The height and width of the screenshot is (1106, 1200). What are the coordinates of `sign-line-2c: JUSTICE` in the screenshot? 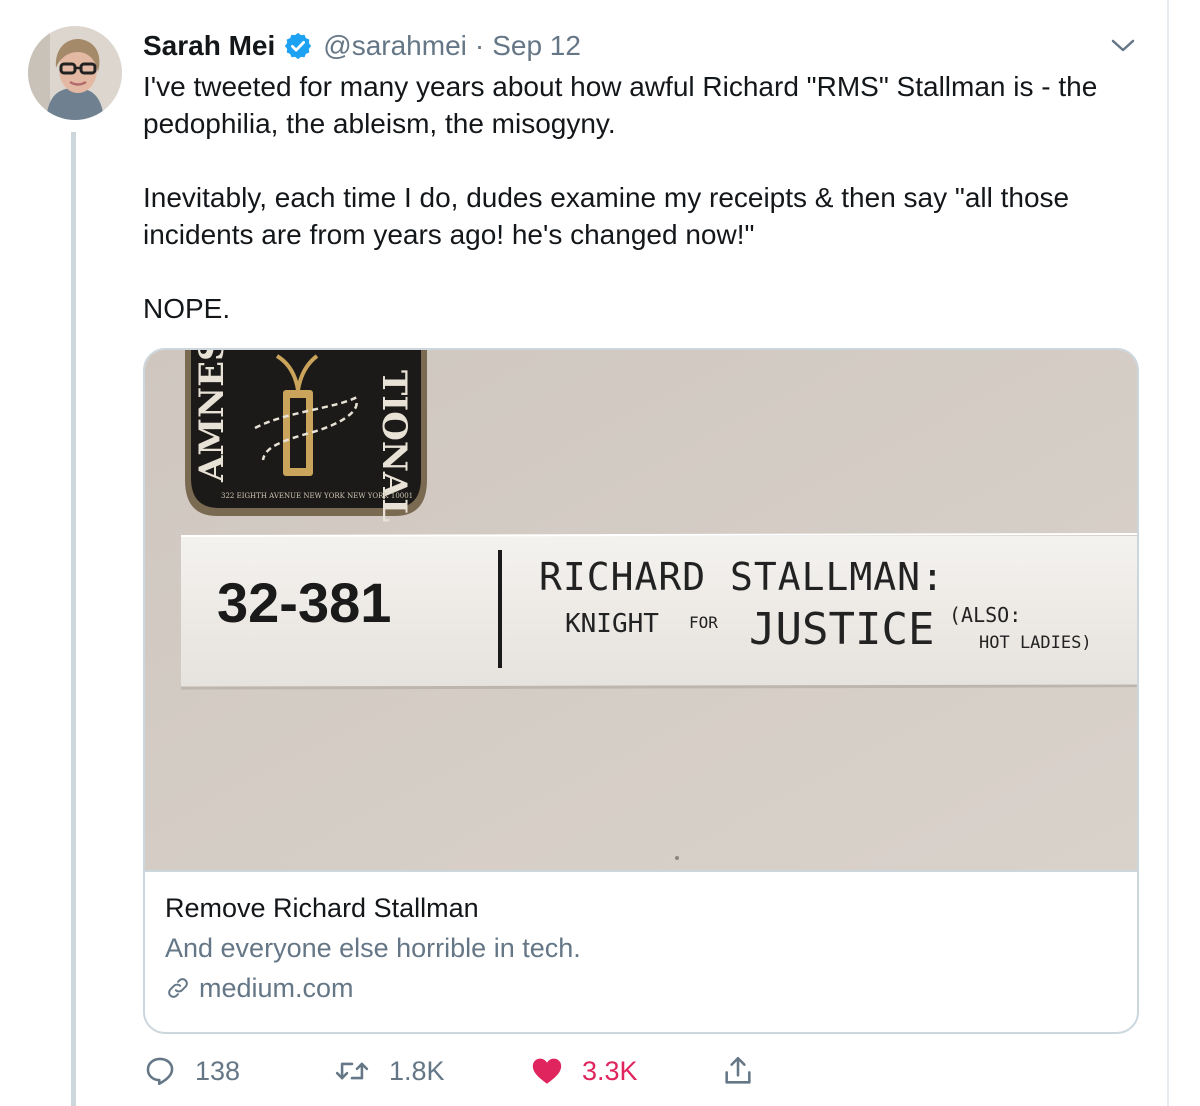 It's located at (841, 629).